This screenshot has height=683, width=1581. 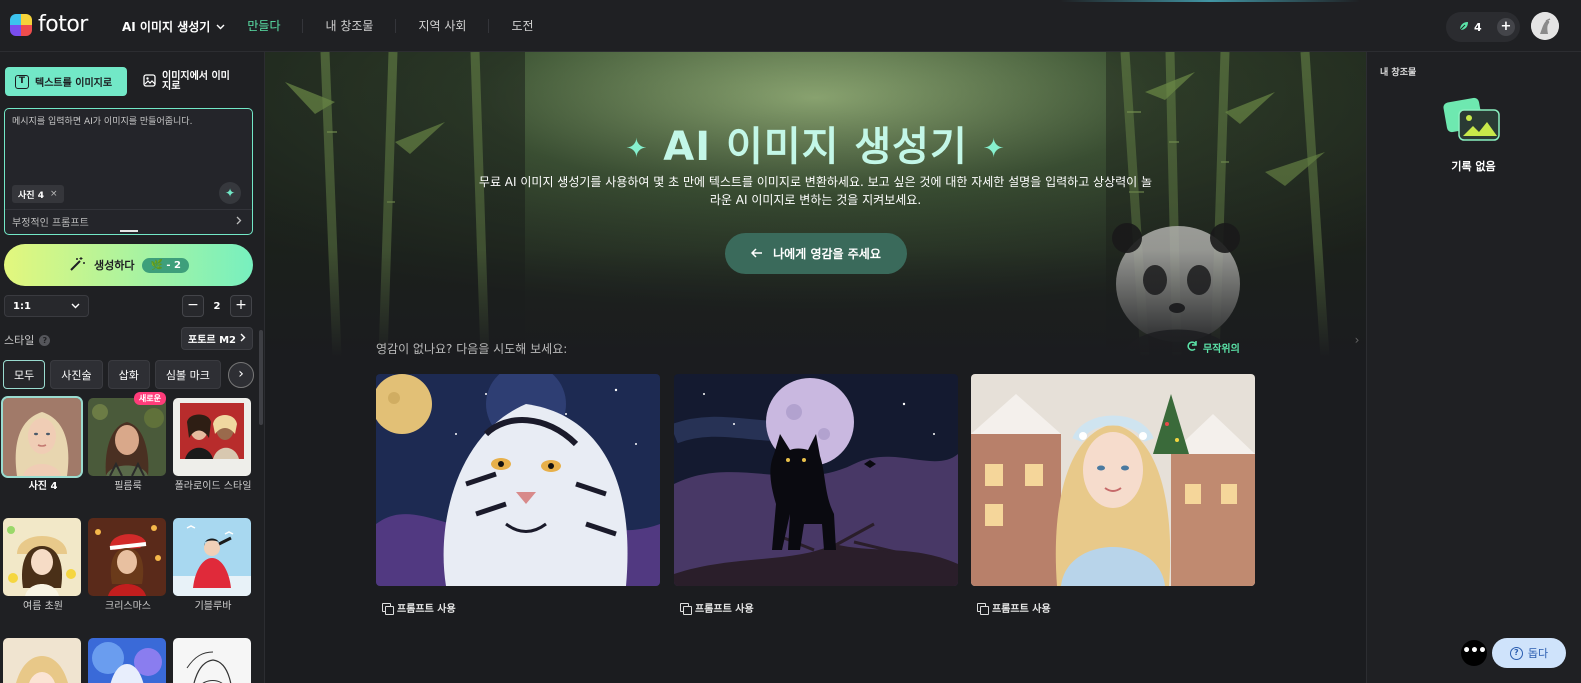 I want to click on idea-card-cat: 프롬프트 사용, so click(x=816, y=494).